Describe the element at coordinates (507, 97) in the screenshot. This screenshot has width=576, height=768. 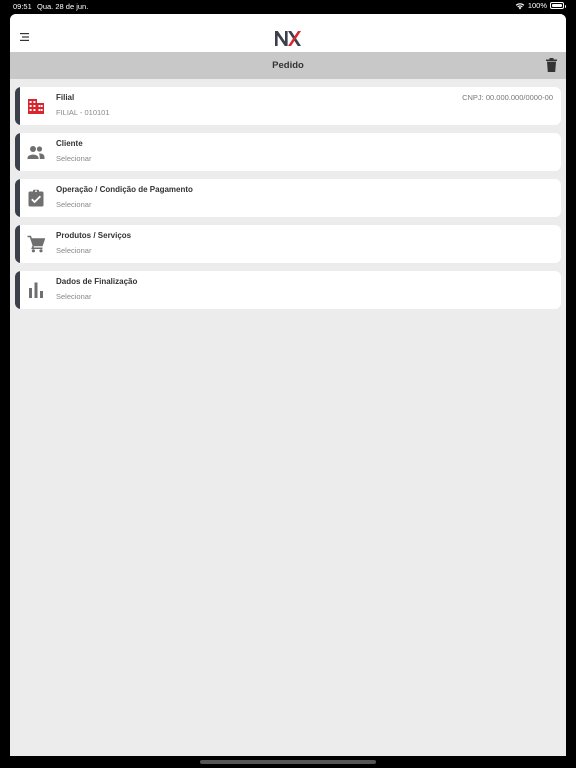
I see `cnpj-label: CNPJ: 00.000.000/0000-00` at that location.